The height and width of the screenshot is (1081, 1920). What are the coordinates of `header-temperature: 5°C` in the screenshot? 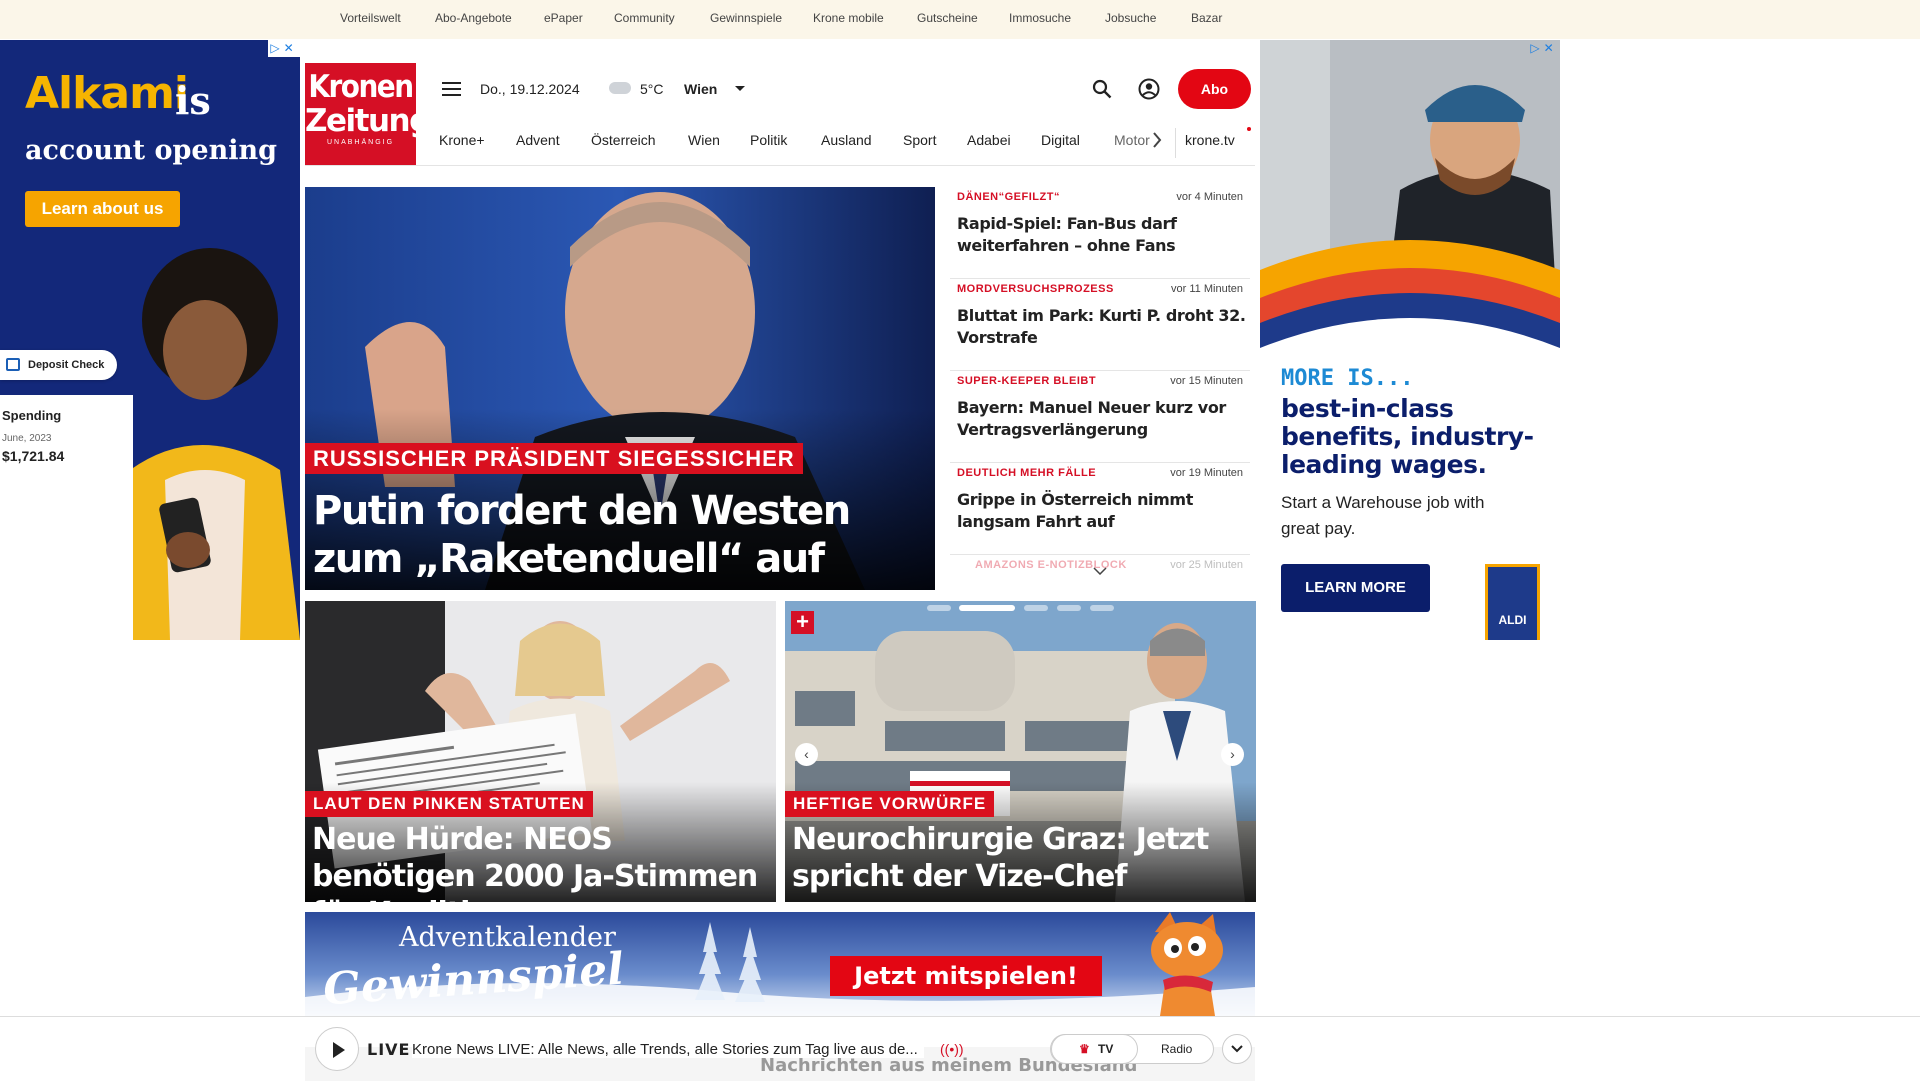 It's located at (652, 89).